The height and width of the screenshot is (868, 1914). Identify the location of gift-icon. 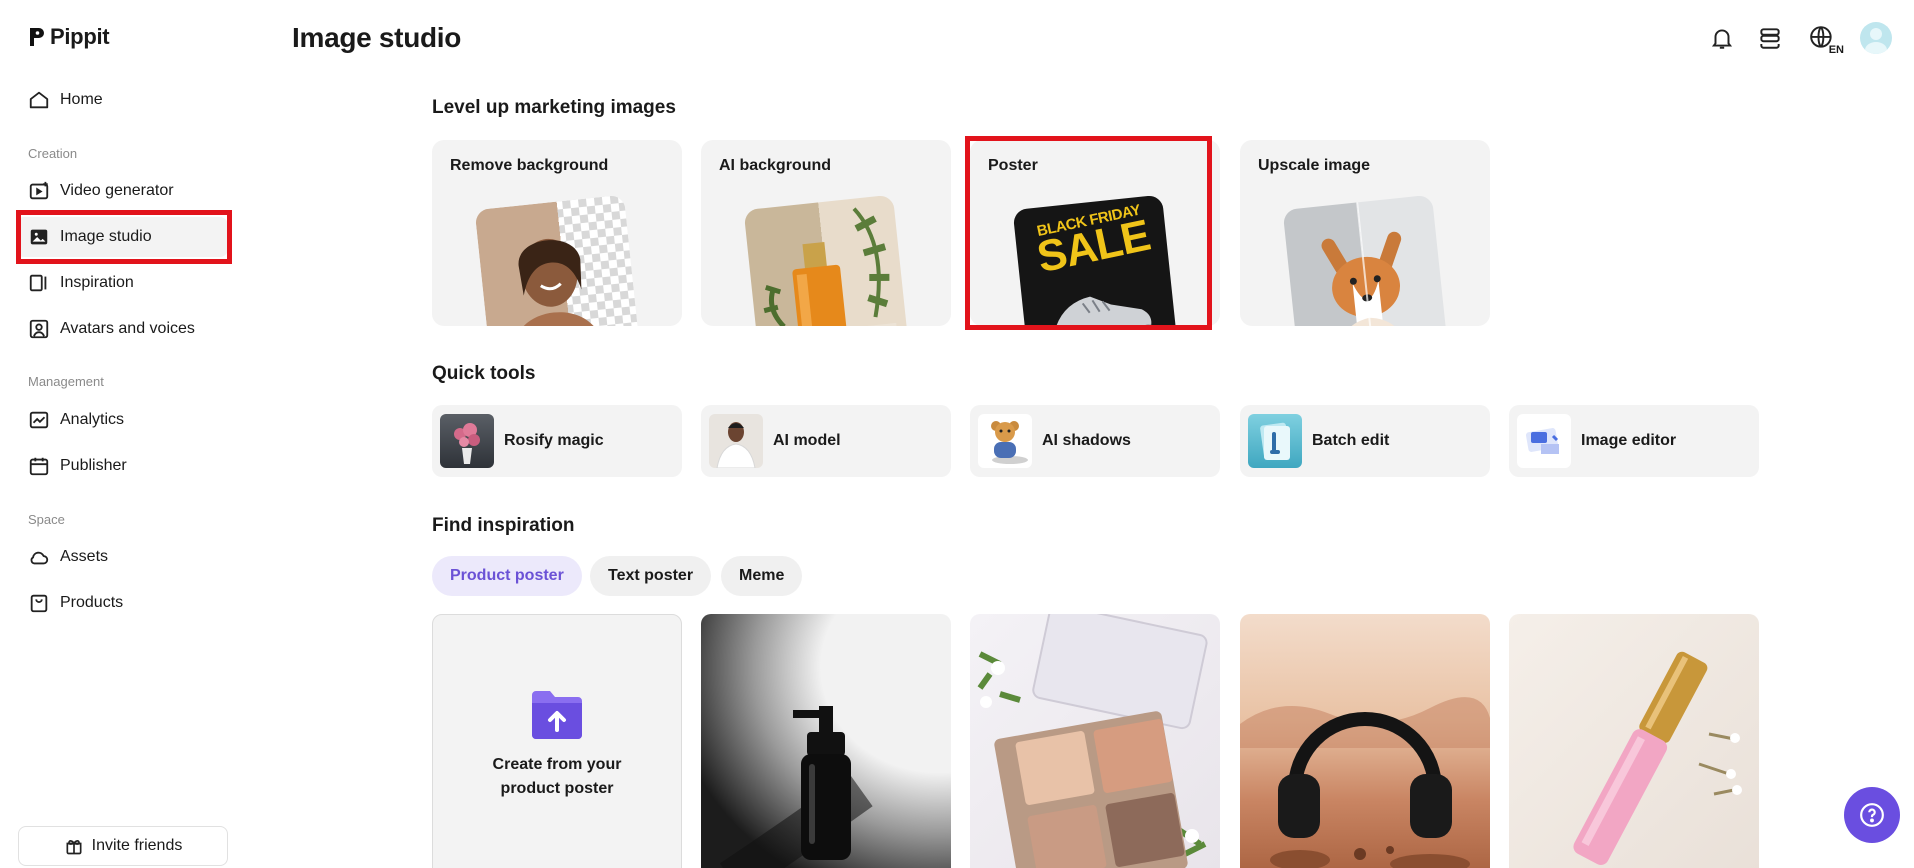
(74, 847).